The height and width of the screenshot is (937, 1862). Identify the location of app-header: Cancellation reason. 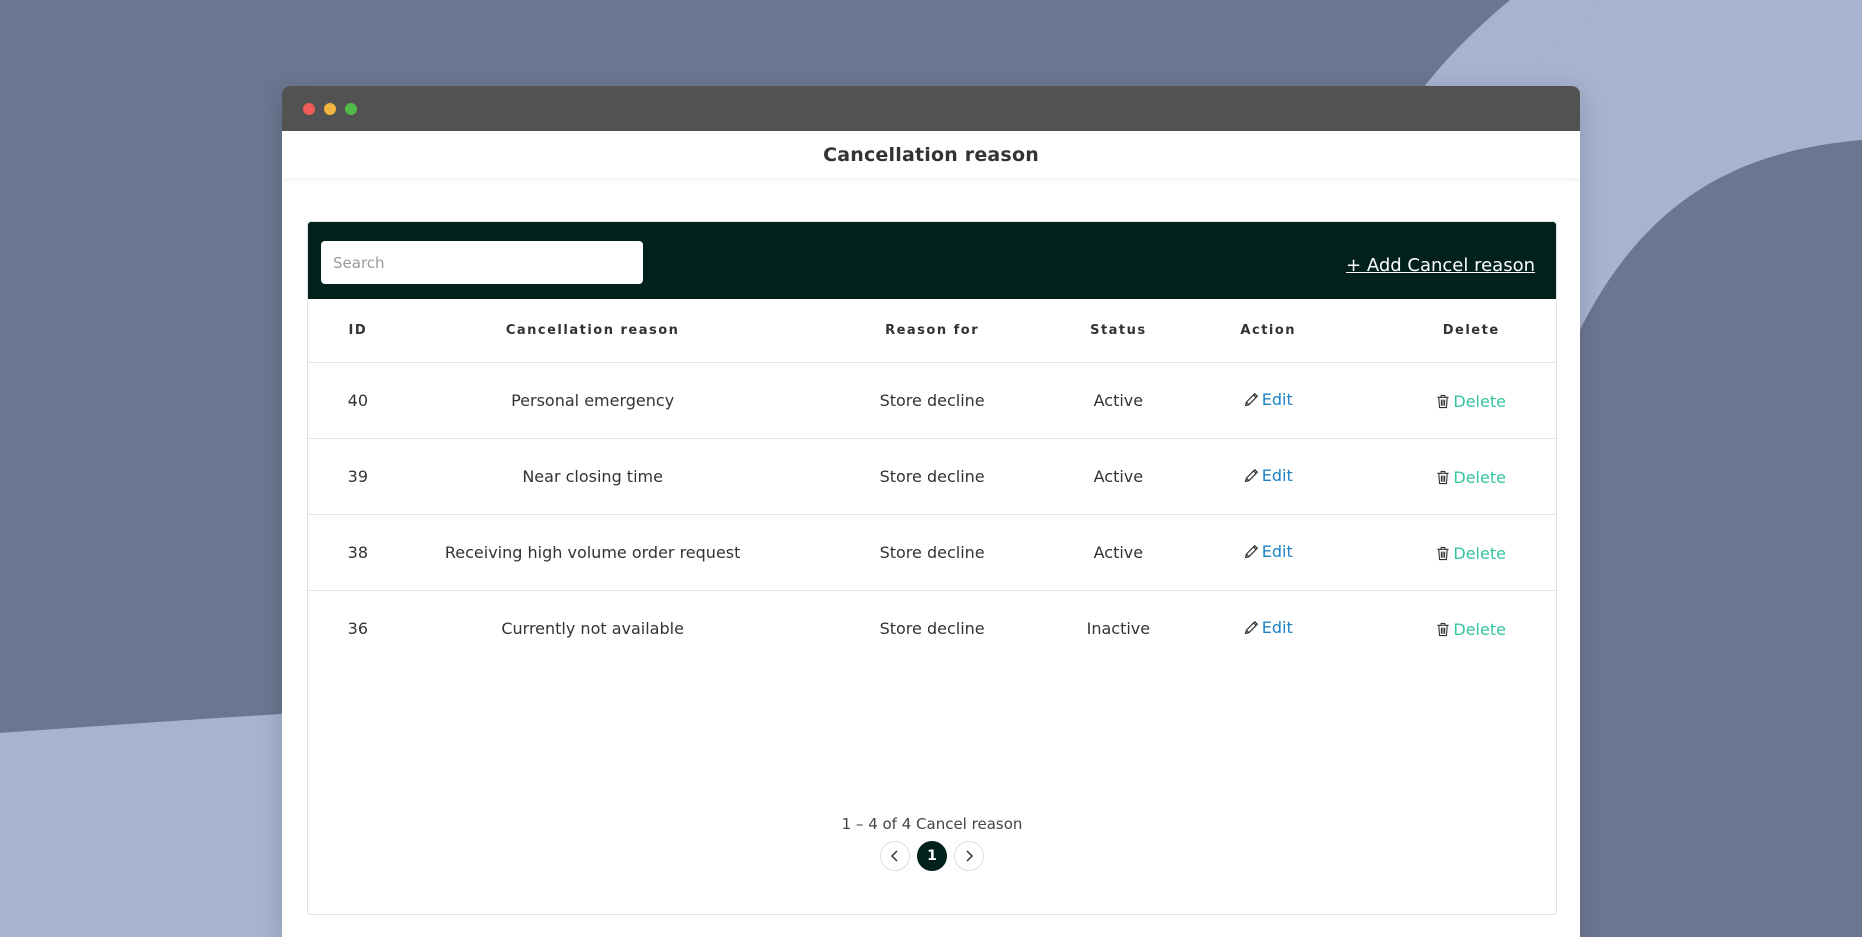
(931, 154).